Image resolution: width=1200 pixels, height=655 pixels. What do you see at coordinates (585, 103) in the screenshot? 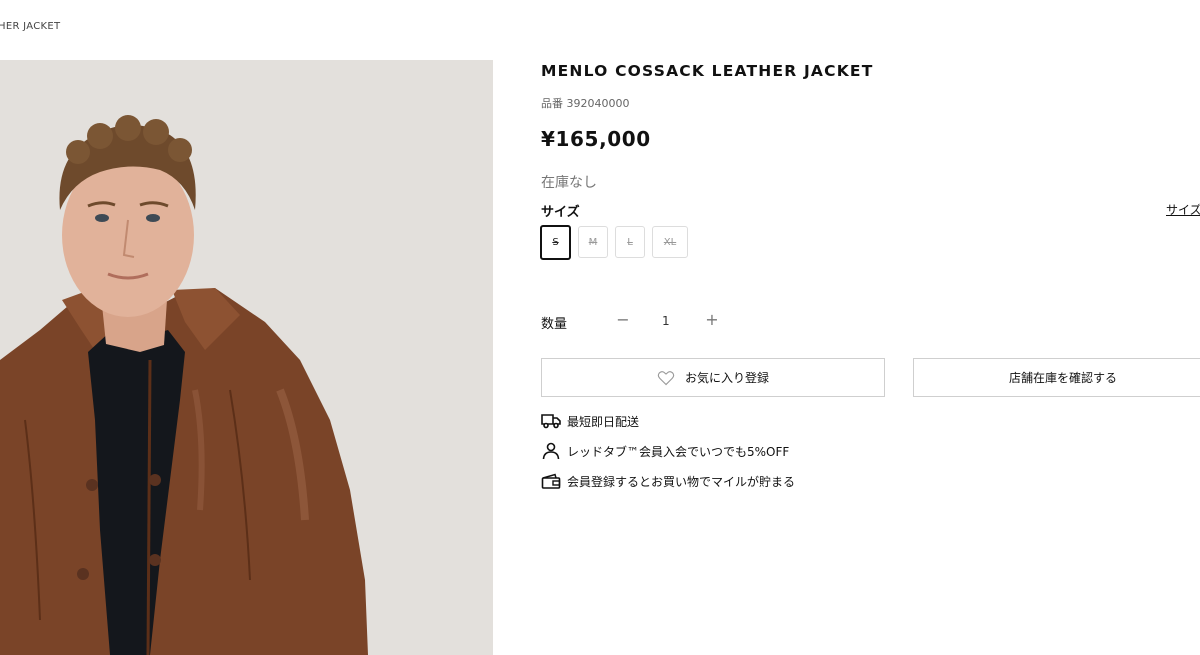
I see `product-sku: 品番 392040000` at bounding box center [585, 103].